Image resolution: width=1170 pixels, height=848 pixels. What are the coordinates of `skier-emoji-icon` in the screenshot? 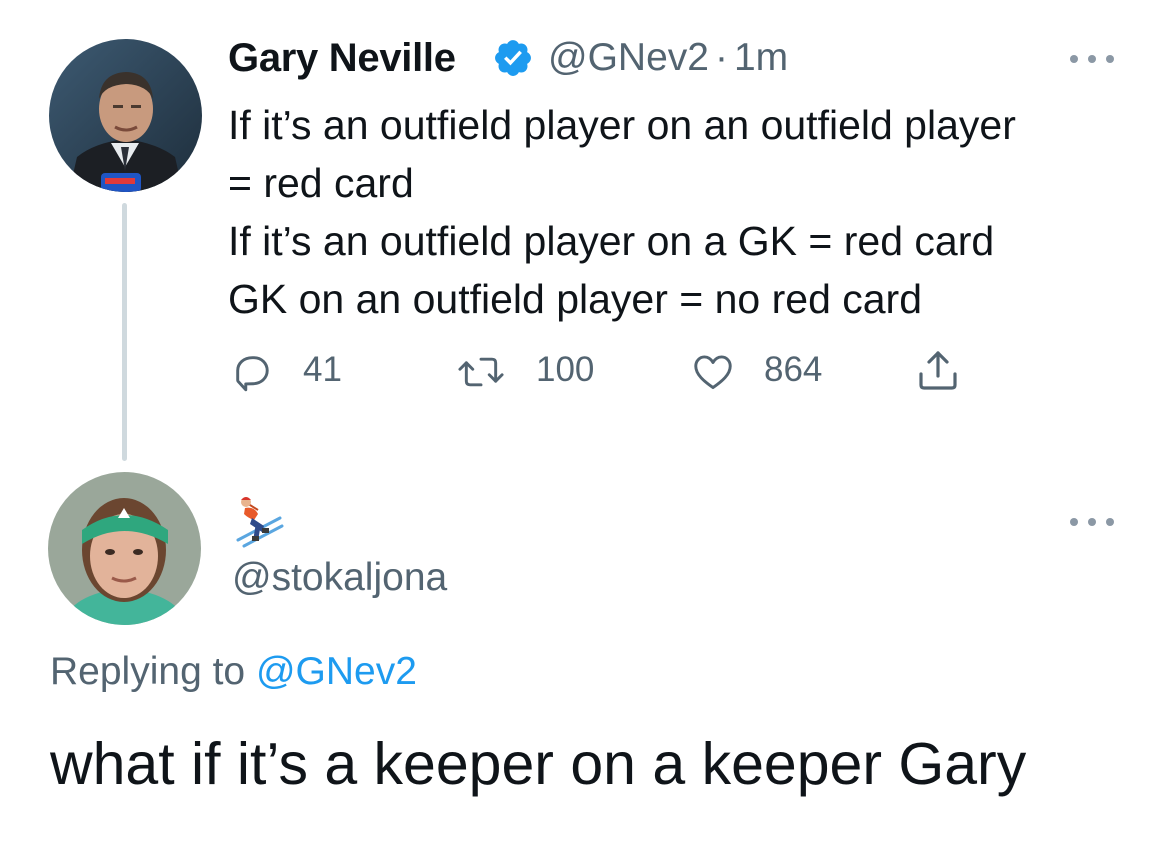 It's located at (258, 521).